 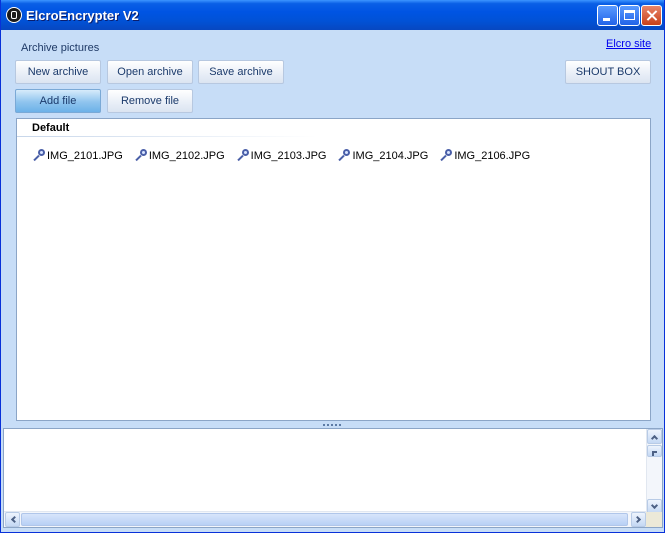 What do you see at coordinates (241, 72) in the screenshot?
I see `save-archive-button: Save archive` at bounding box center [241, 72].